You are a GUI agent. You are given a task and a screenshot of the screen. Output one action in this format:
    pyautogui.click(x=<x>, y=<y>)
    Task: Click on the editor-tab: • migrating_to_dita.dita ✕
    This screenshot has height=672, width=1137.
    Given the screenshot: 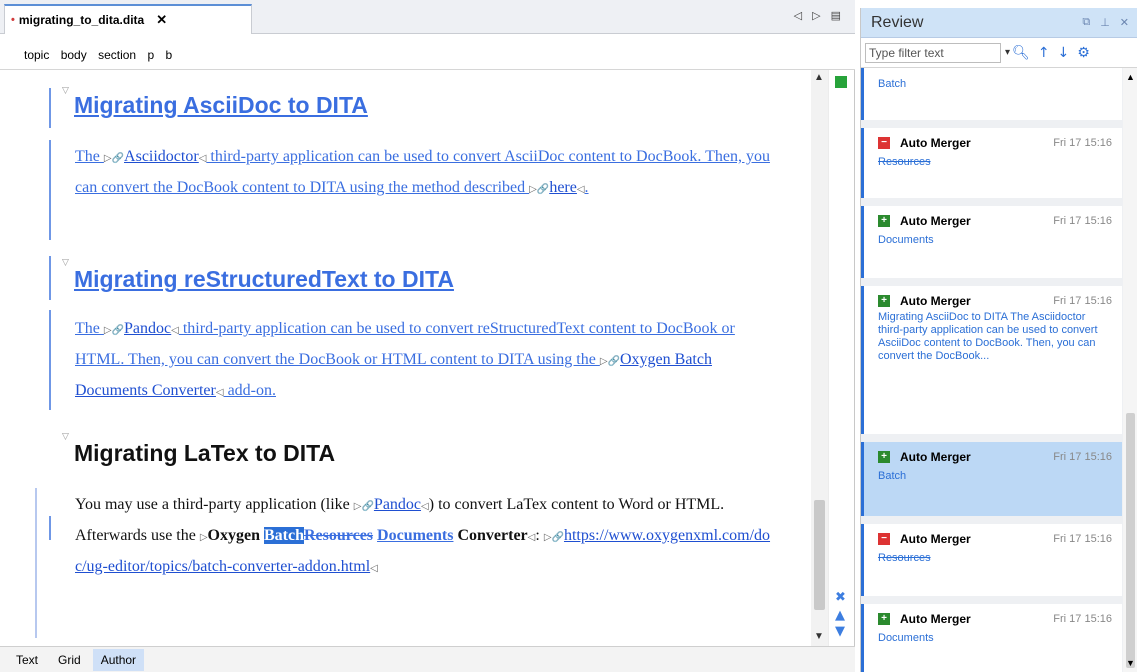 What is the action you would take?
    pyautogui.click(x=128, y=19)
    